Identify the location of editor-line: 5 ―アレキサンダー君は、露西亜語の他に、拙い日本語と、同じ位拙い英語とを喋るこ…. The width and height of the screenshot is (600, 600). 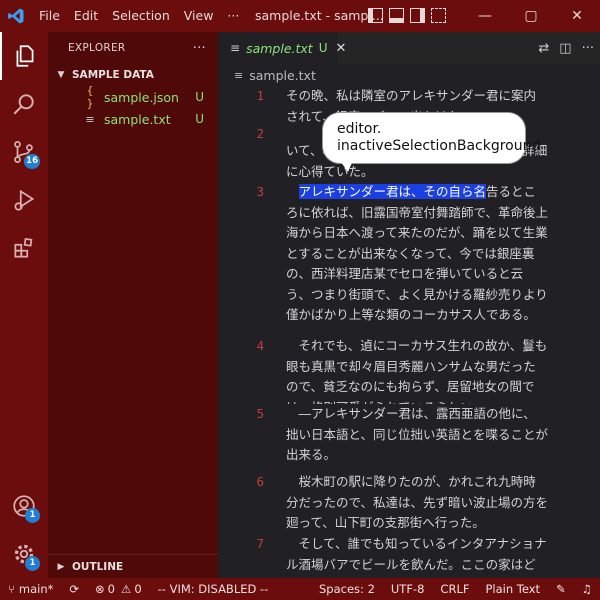
(409, 438).